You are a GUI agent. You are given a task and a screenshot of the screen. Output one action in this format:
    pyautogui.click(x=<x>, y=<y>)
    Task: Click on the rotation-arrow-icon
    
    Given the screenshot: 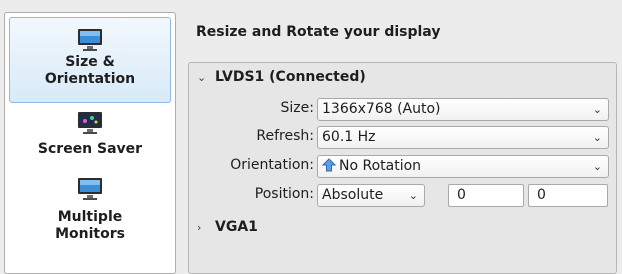 What is the action you would take?
    pyautogui.click(x=329, y=165)
    